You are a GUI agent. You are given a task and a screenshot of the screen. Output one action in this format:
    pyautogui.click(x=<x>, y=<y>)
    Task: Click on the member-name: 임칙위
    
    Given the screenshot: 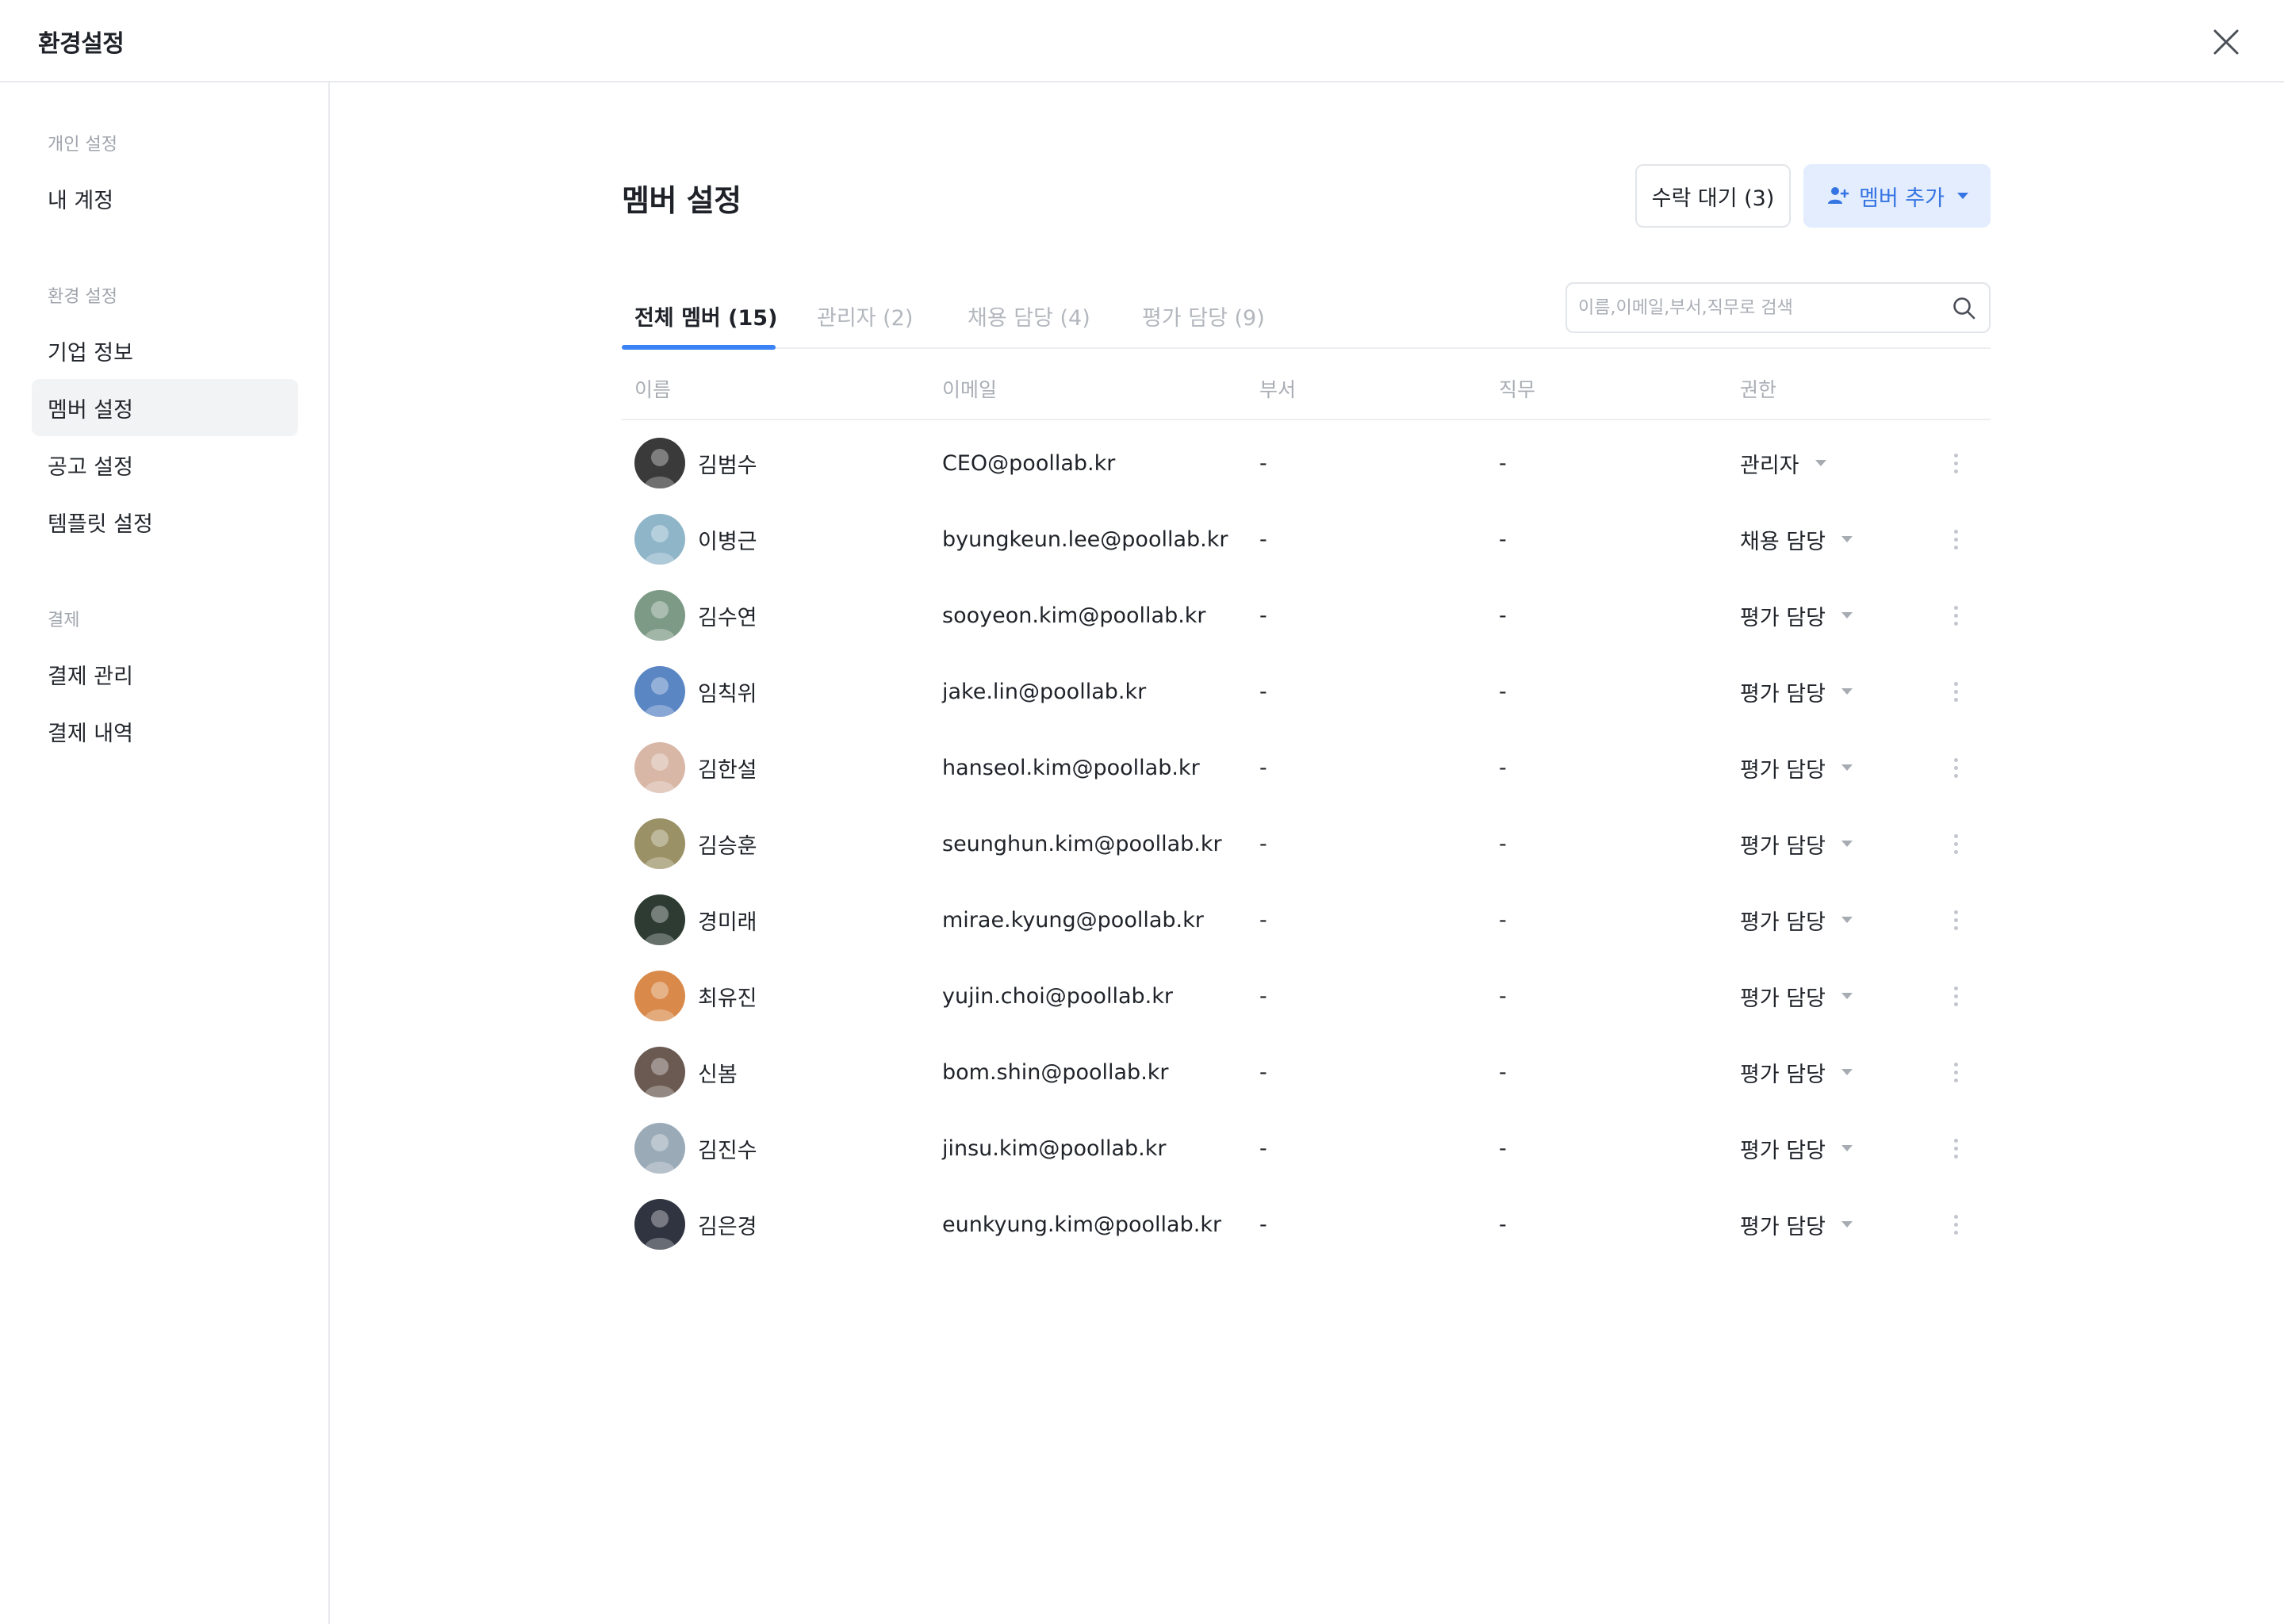 What is the action you would take?
    pyautogui.click(x=727, y=694)
    